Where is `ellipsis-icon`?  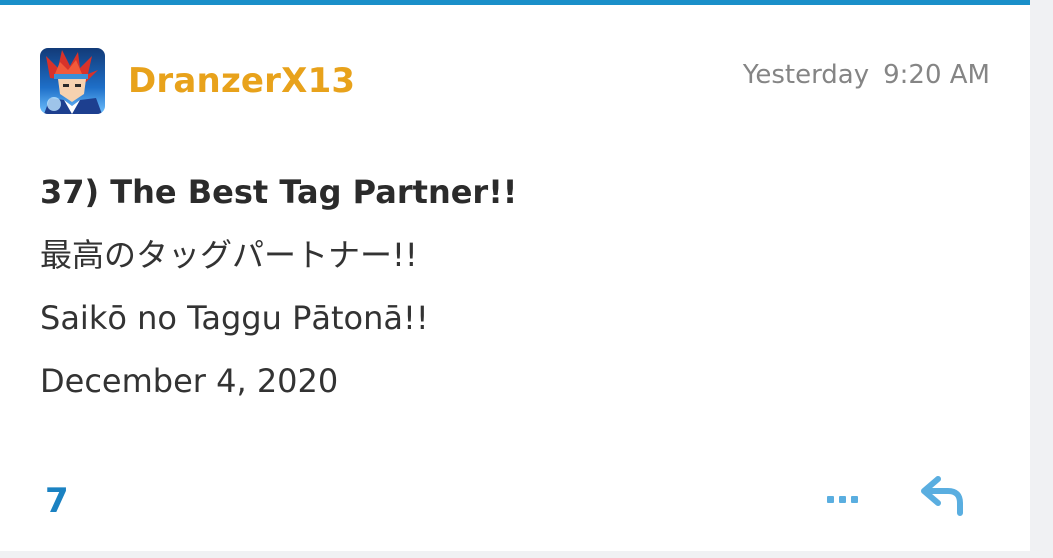
ellipsis-icon is located at coordinates (842, 499).